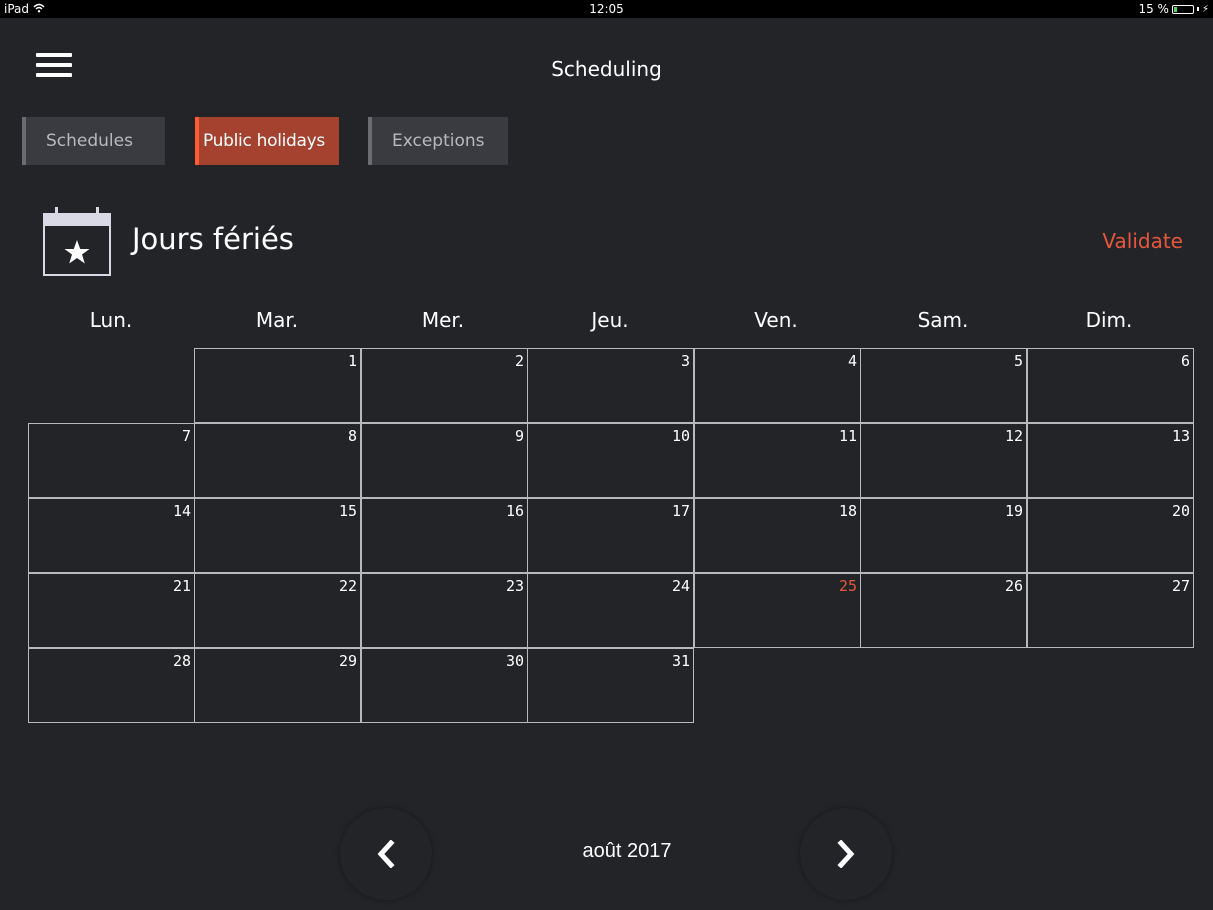  I want to click on calendar-day-cell: 4, so click(777, 385).